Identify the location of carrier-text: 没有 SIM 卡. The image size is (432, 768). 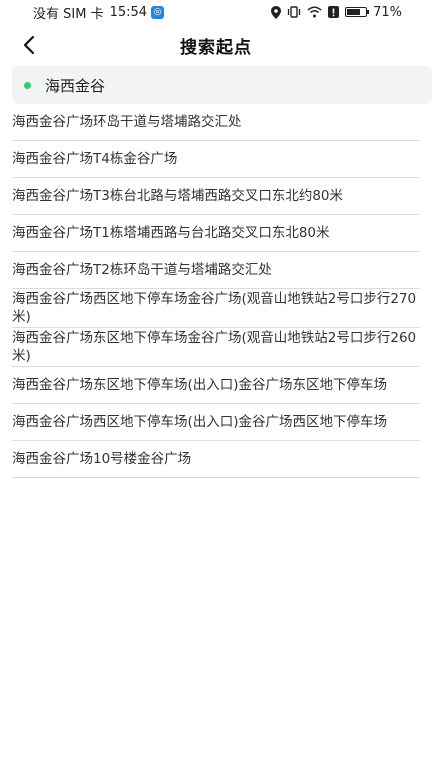
(68, 14).